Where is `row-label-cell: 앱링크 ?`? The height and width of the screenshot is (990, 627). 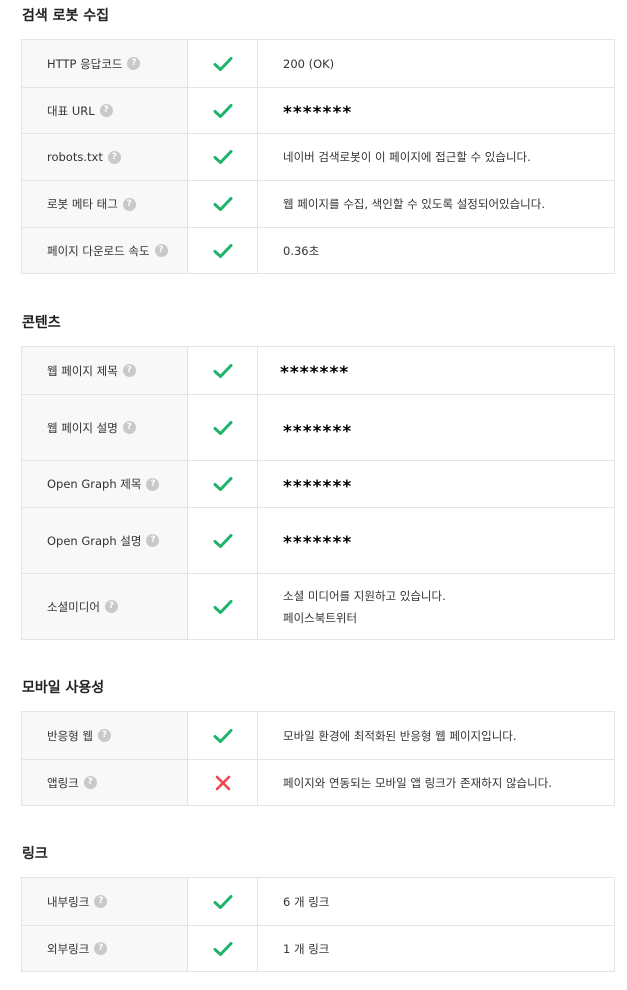
row-label-cell: 앱링크 ? is located at coordinates (105, 782).